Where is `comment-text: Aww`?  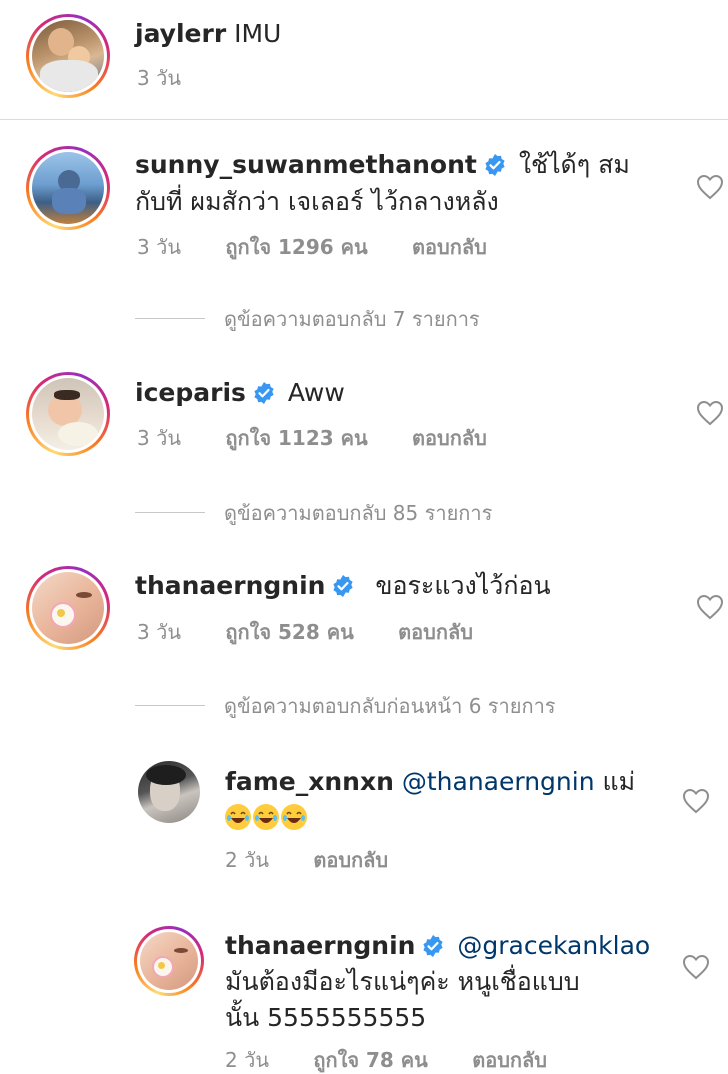
comment-text: Aww is located at coordinates (316, 392).